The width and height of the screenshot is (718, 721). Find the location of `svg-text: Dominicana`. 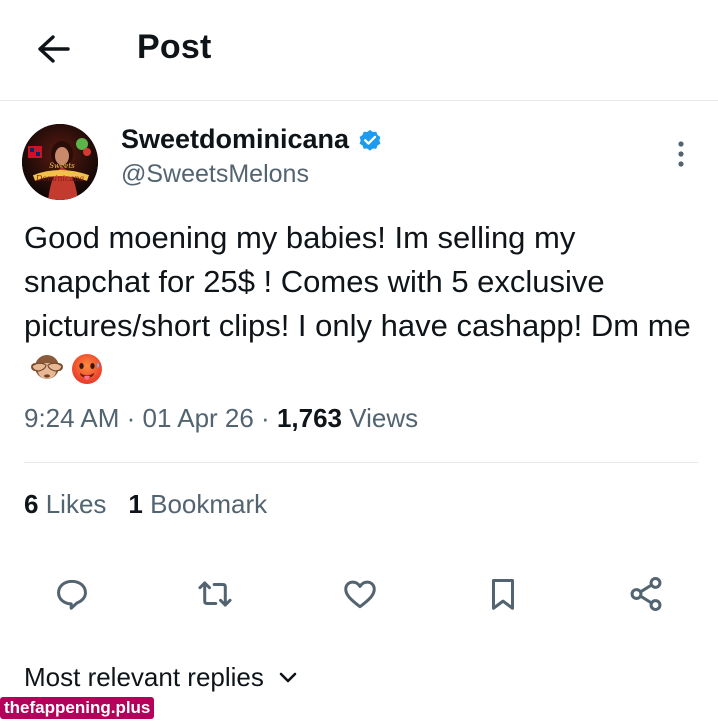

svg-text: Dominicana is located at coordinates (59, 178).